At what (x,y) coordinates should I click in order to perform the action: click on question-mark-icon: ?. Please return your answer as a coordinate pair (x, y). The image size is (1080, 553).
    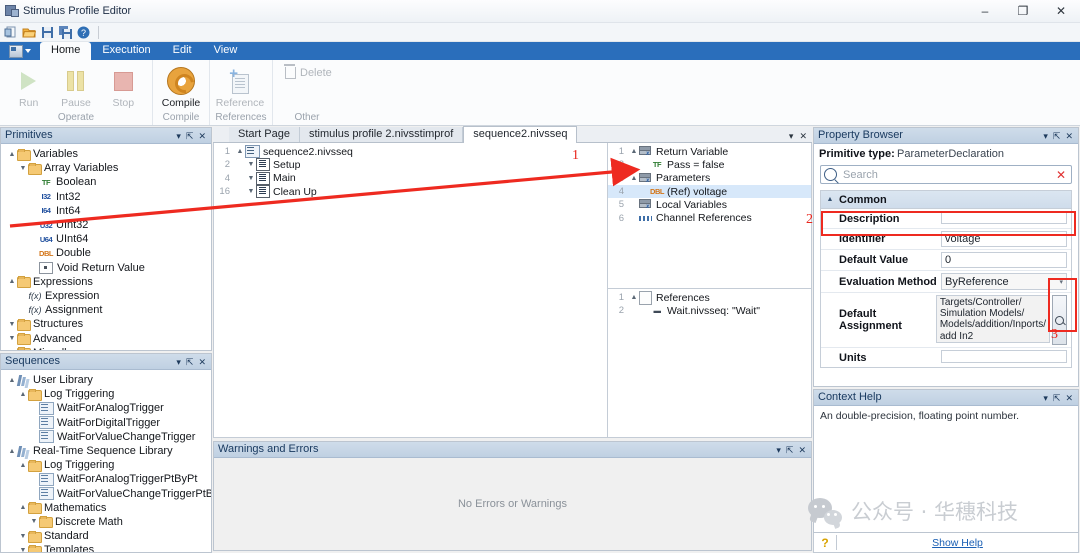
    Looking at the image, I should click on (825, 543).